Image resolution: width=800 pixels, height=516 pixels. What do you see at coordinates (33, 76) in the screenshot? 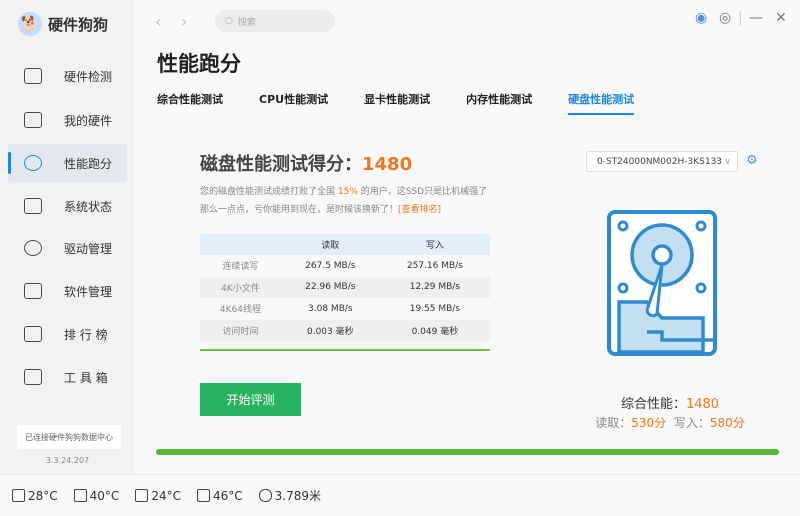
I see `monitor-icon` at bounding box center [33, 76].